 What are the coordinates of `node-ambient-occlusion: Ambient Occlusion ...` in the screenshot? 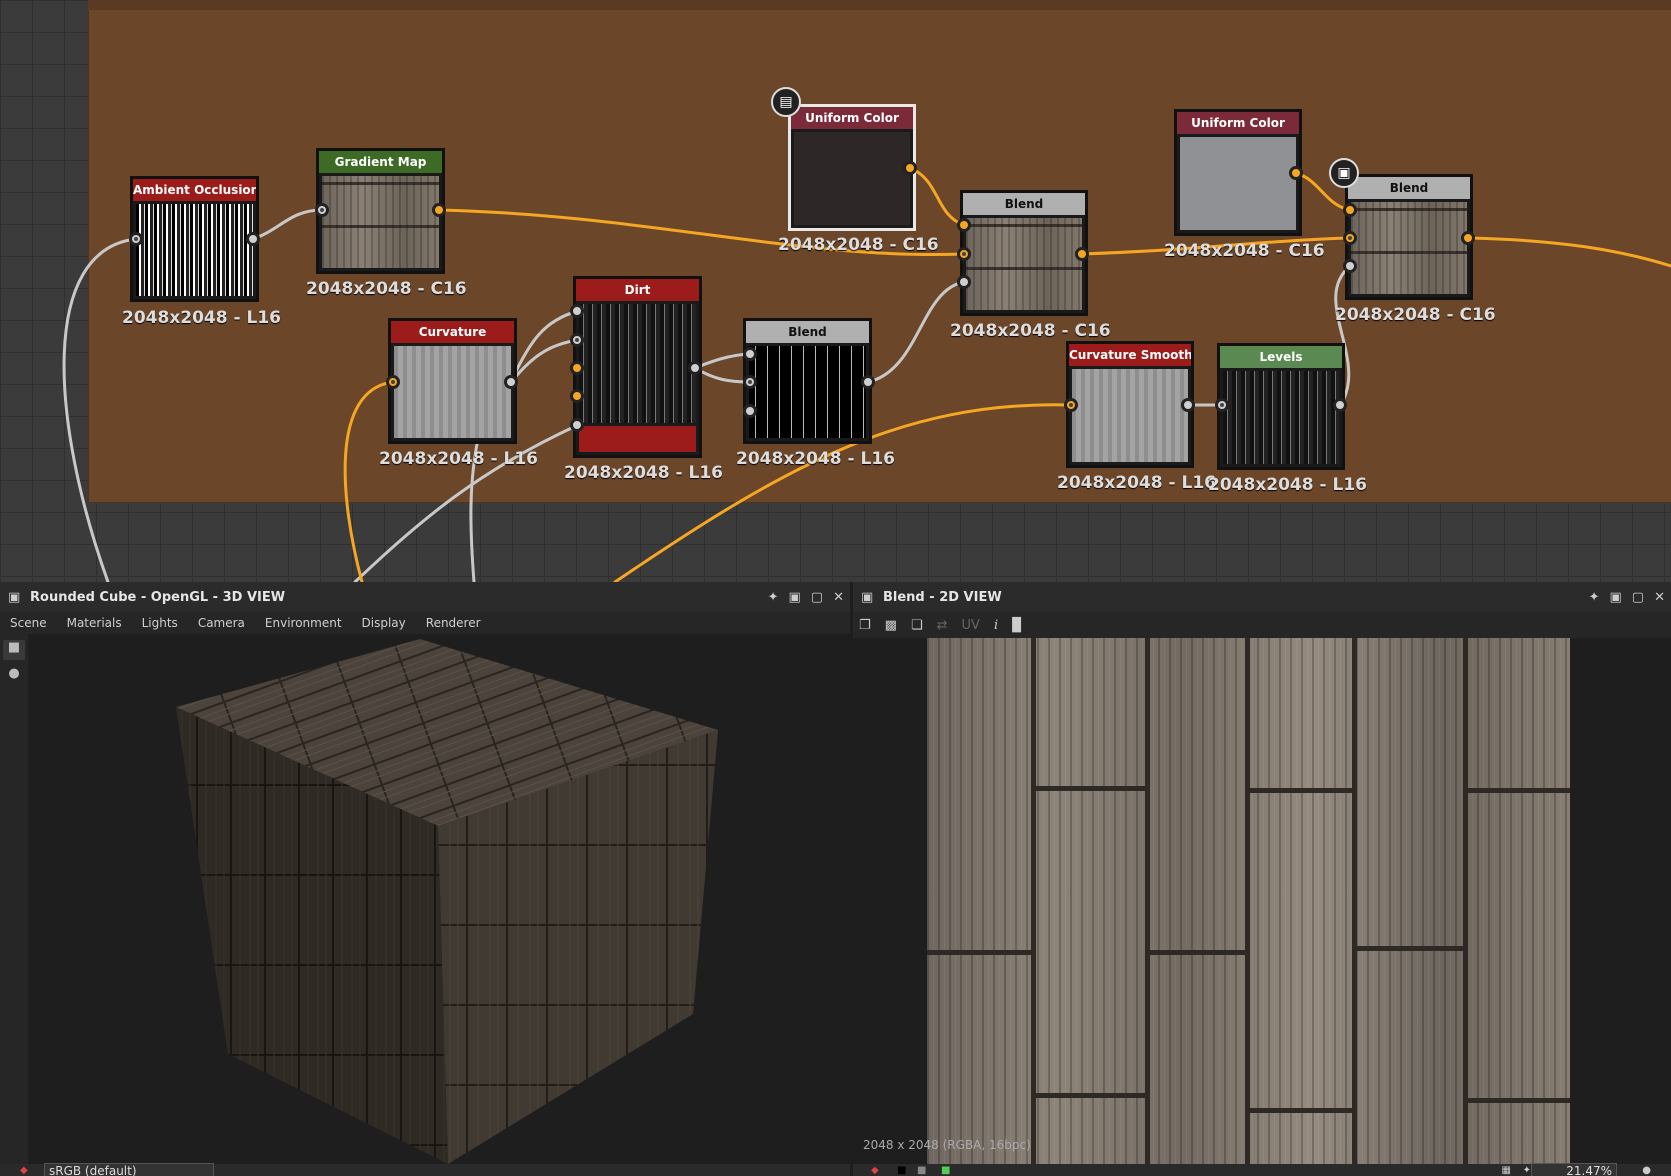 It's located at (194, 239).